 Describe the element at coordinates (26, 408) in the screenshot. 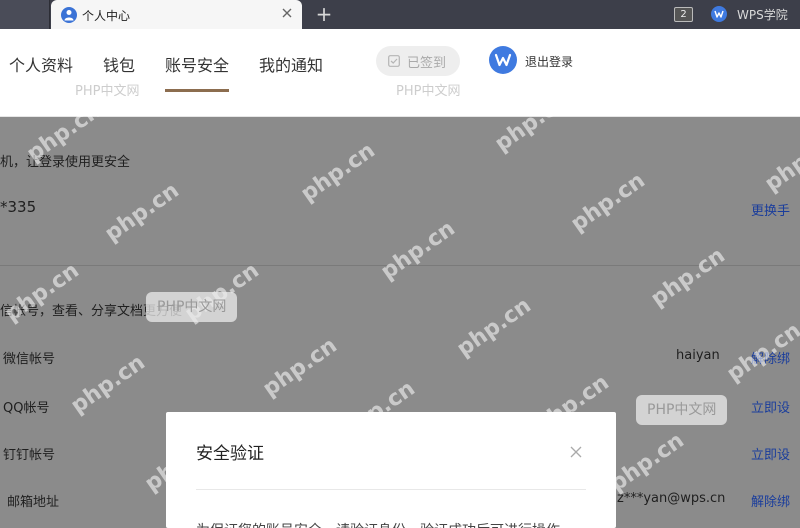

I see `account-label: QQ帐号` at that location.